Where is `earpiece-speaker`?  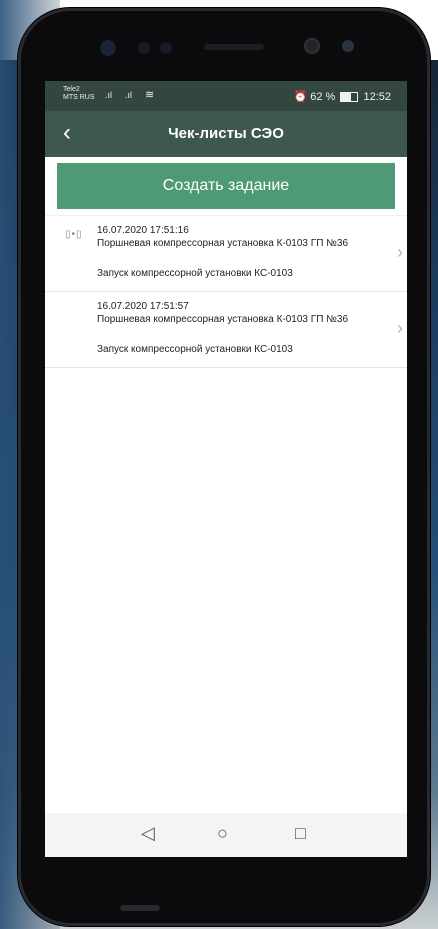 earpiece-speaker is located at coordinates (234, 47).